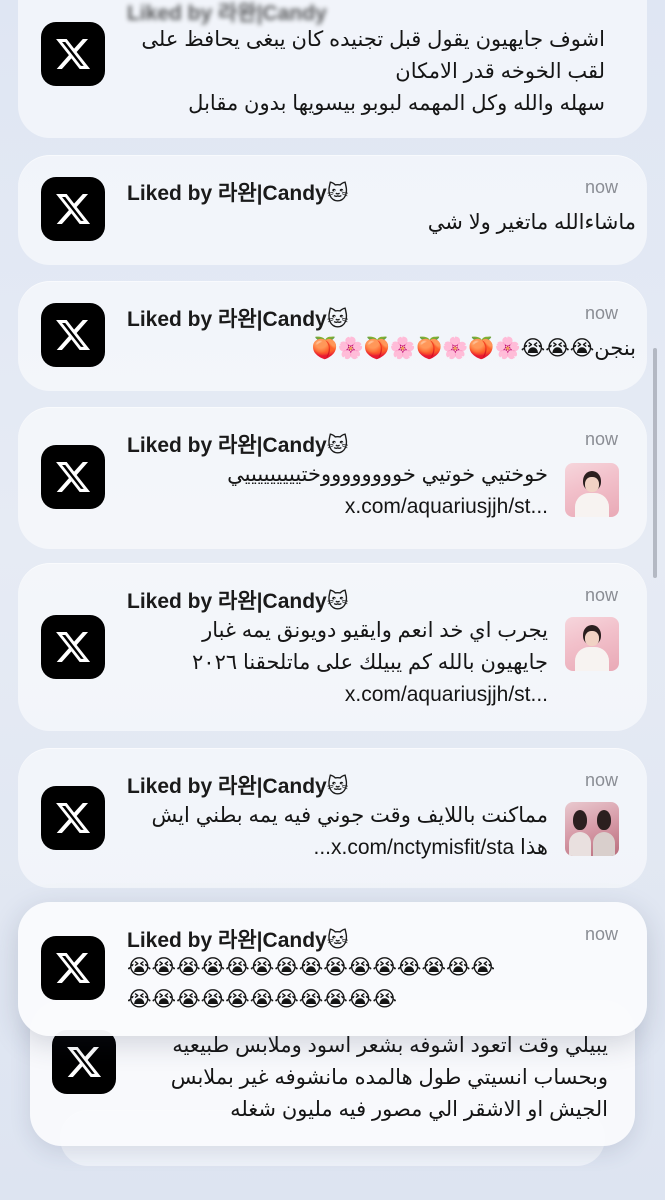  What do you see at coordinates (373, 984) in the screenshot?
I see `notification-body: 😭😭😭😭😭😭😭😭😭😭😭😭😭😭😭 😭😭😭😭😭😭😭😭😭😭😭` at bounding box center [373, 984].